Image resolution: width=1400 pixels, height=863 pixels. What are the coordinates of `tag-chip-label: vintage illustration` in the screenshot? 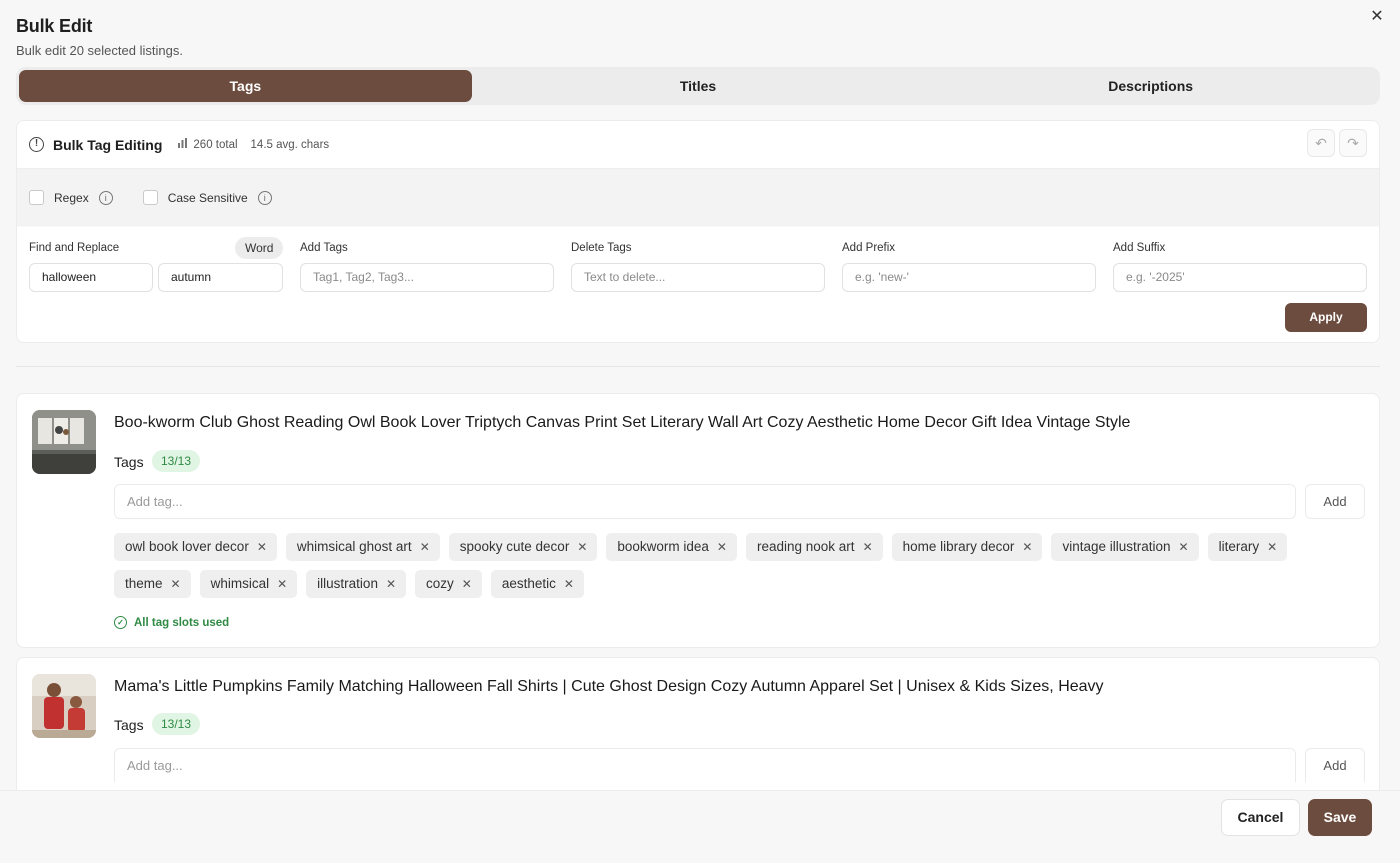 It's located at (1116, 546).